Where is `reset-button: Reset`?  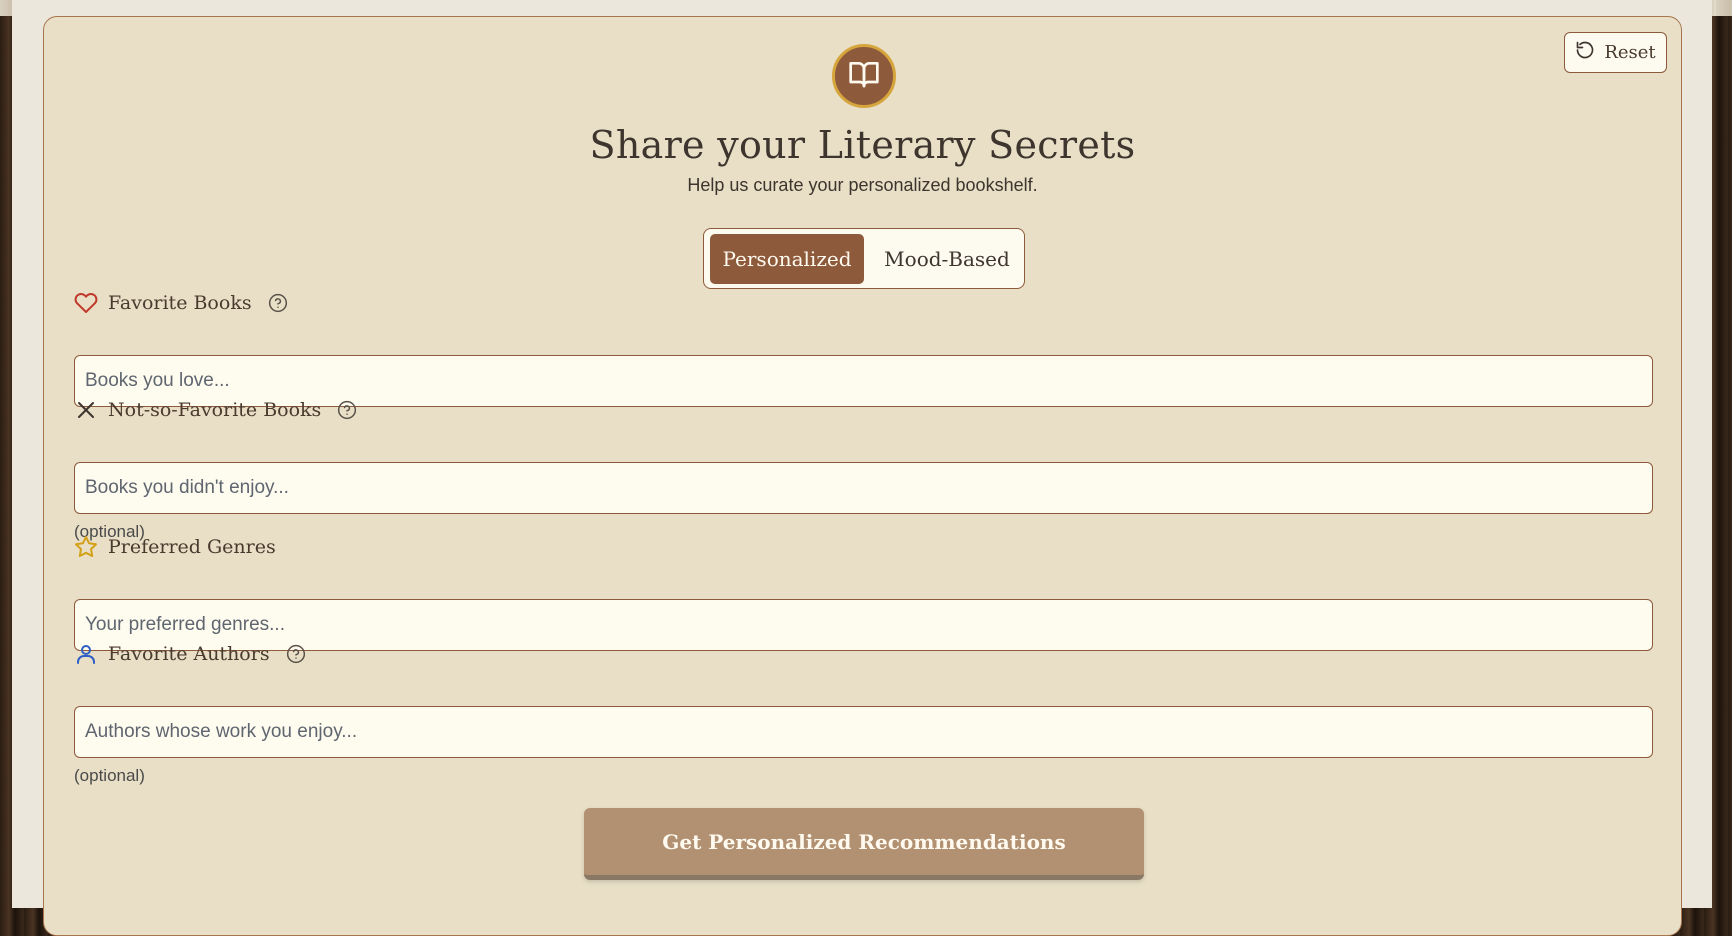 reset-button: Reset is located at coordinates (1615, 52).